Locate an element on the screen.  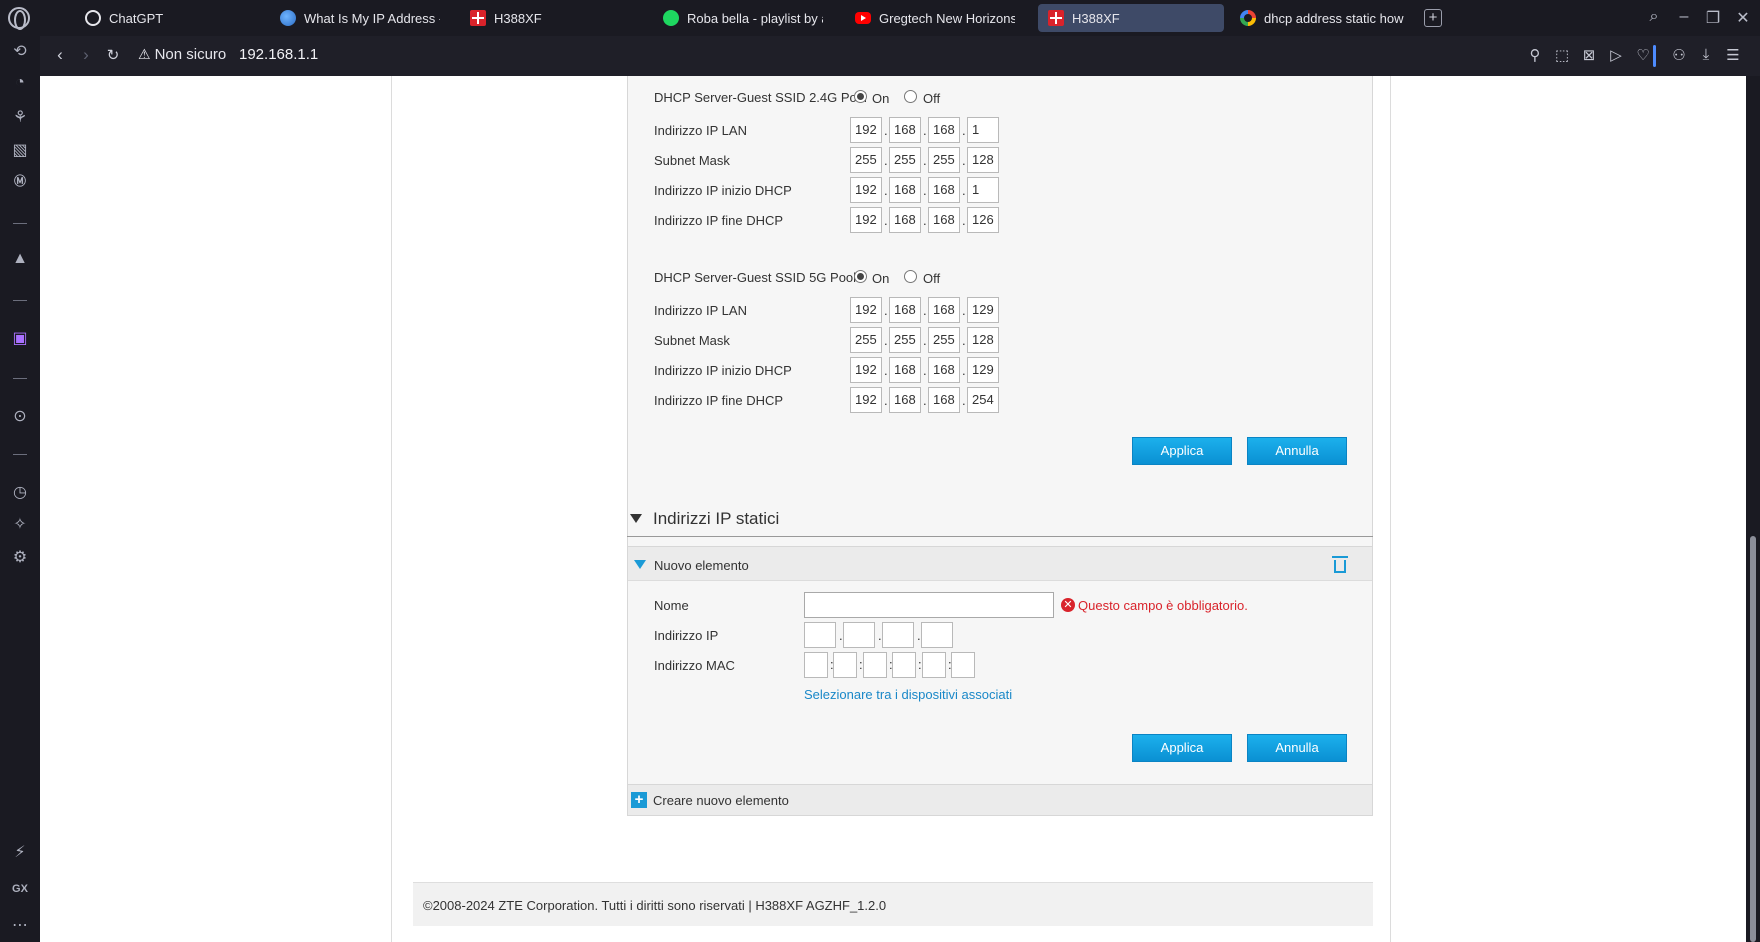
reload-icon: ↻ is located at coordinates (113, 55).